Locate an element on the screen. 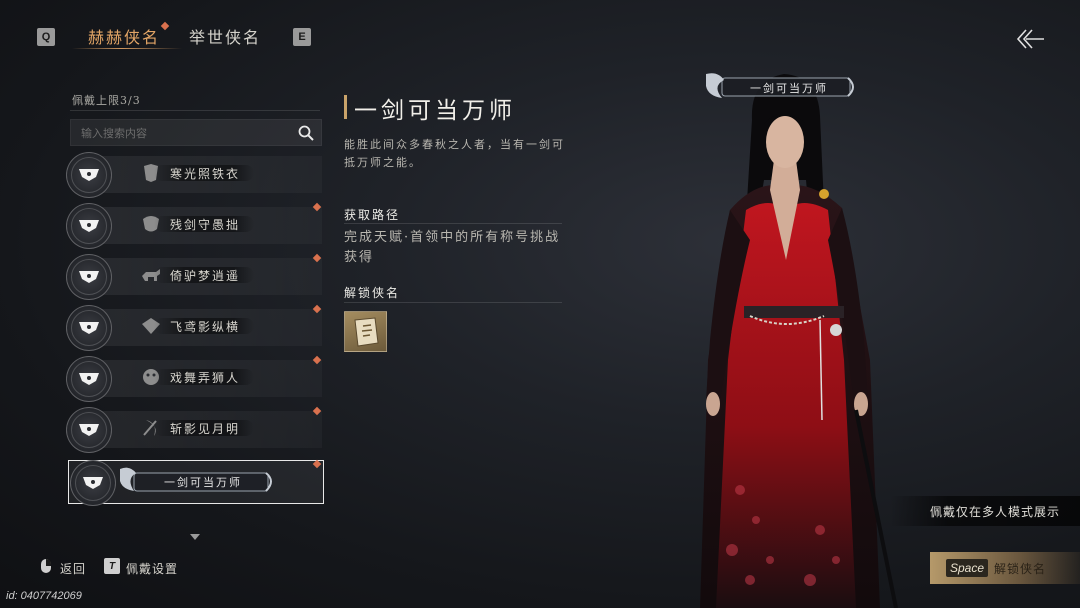  unlock-heading: 解锁侠名 is located at coordinates (372, 293).